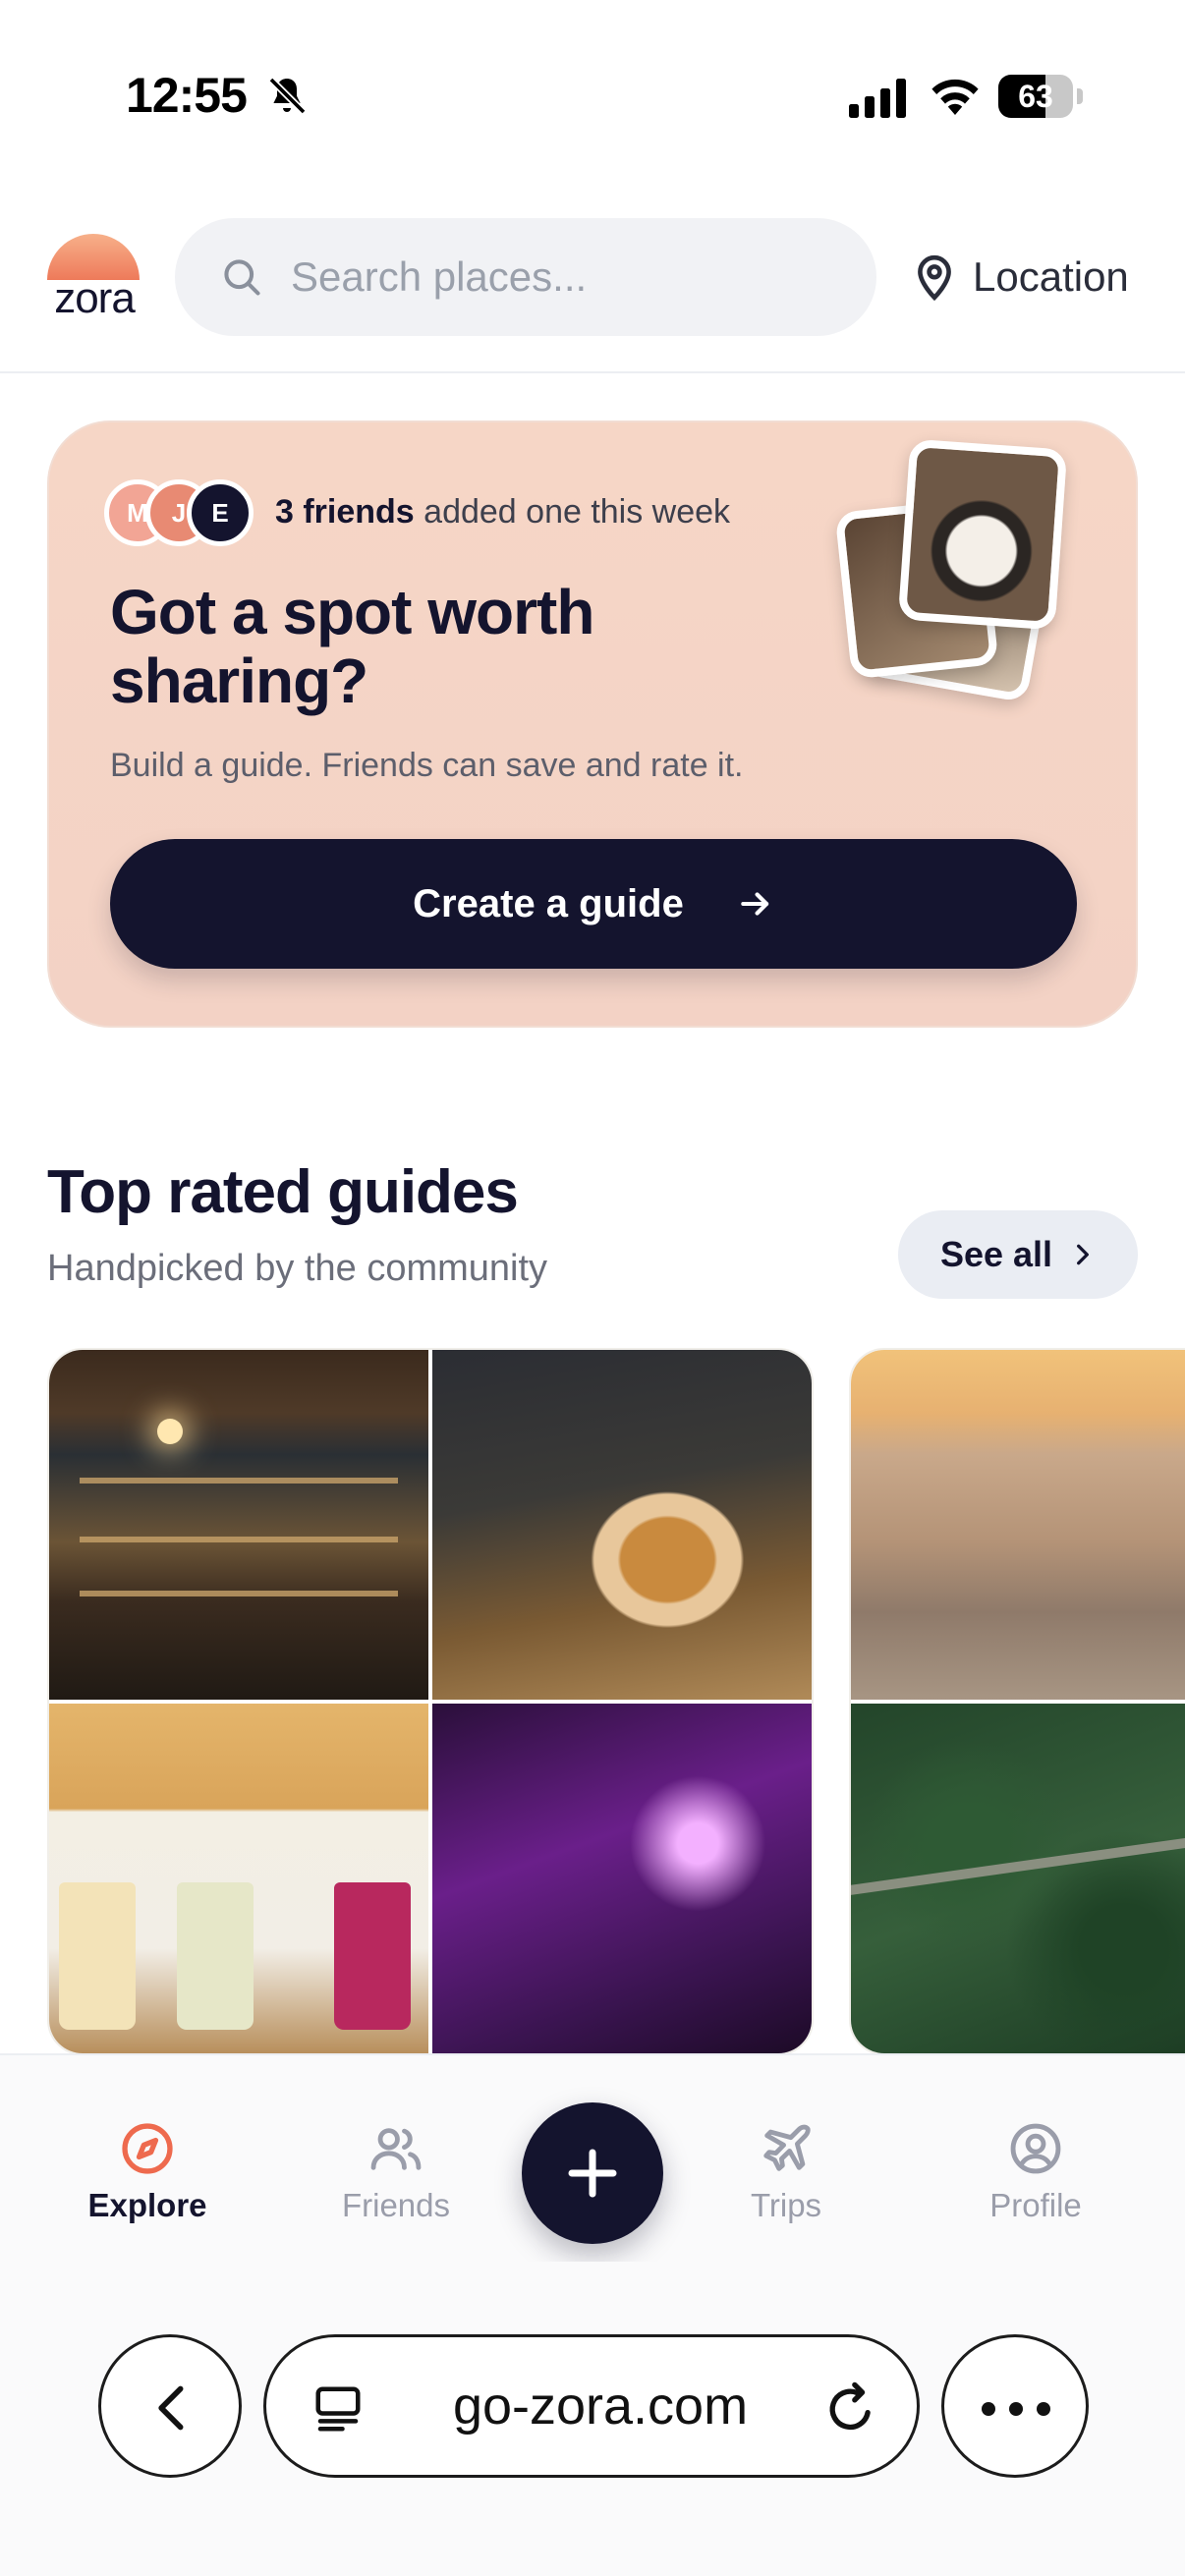 This screenshot has width=1185, height=2576. Describe the element at coordinates (878, 98) in the screenshot. I see `signal-icon` at that location.